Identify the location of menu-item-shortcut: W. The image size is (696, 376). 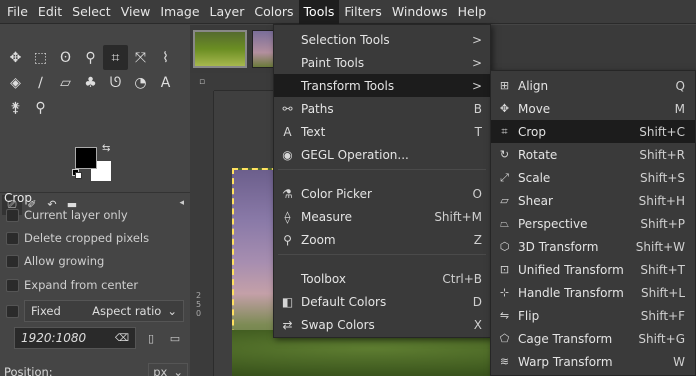
(679, 361).